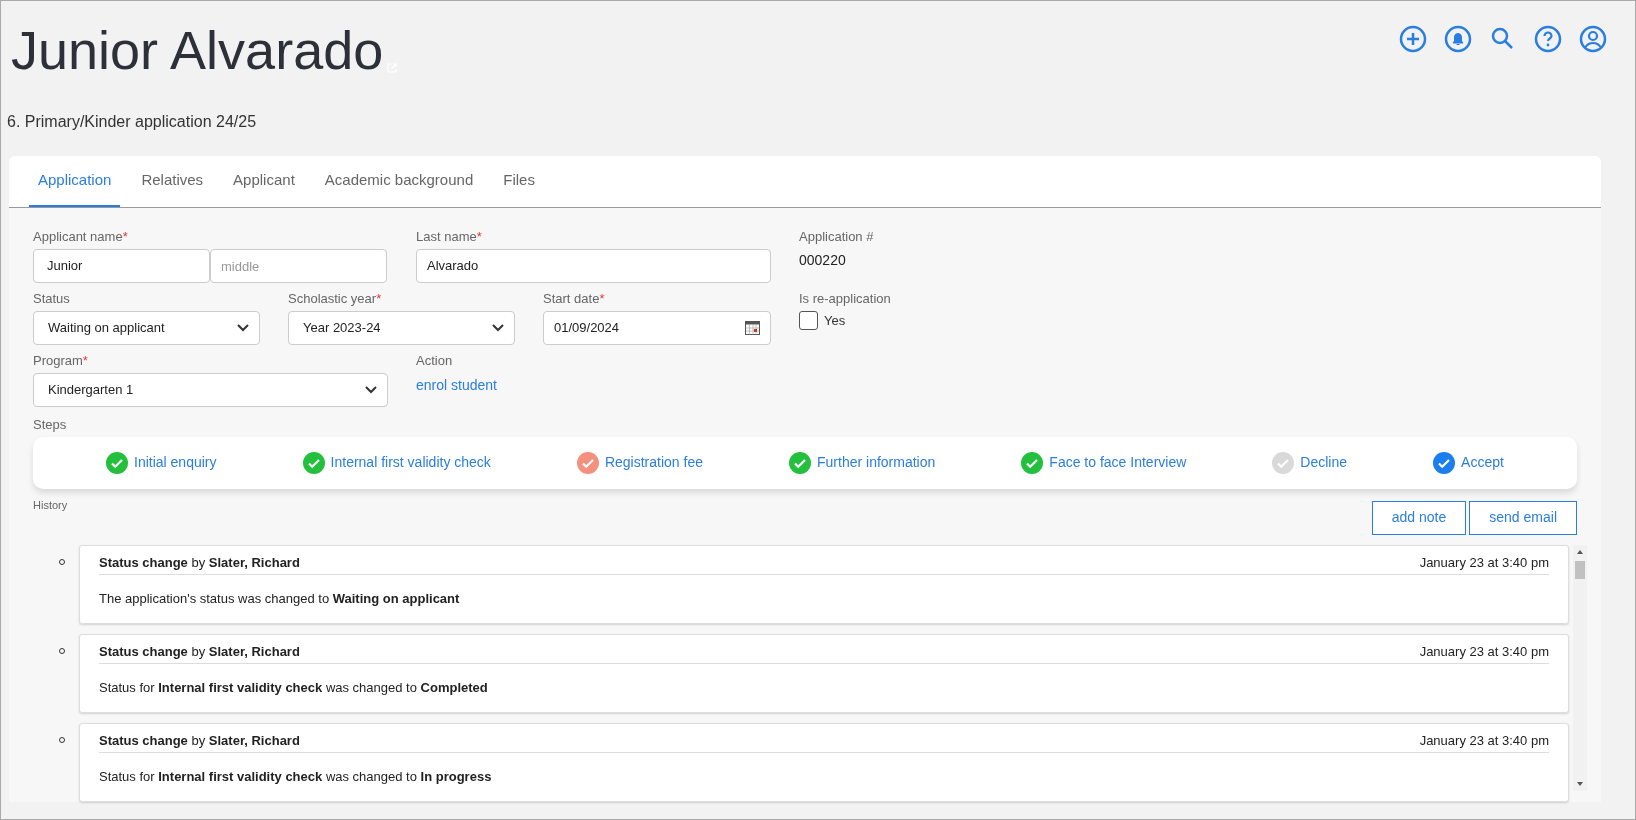 This screenshot has height=820, width=1636. Describe the element at coordinates (808, 321) in the screenshot. I see `checkbox` at that location.